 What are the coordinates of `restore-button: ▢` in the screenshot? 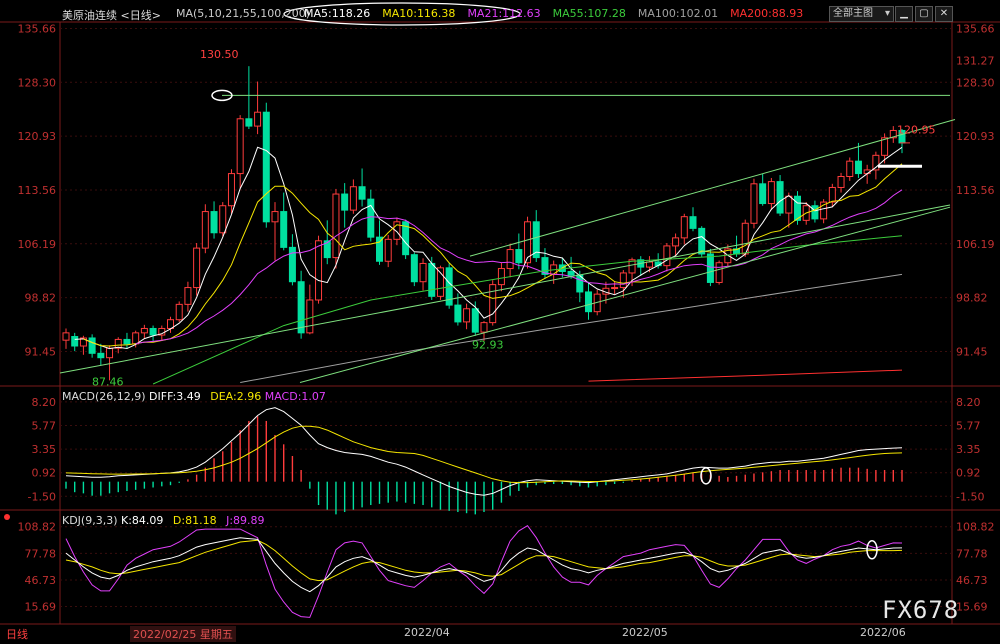 It's located at (924, 14).